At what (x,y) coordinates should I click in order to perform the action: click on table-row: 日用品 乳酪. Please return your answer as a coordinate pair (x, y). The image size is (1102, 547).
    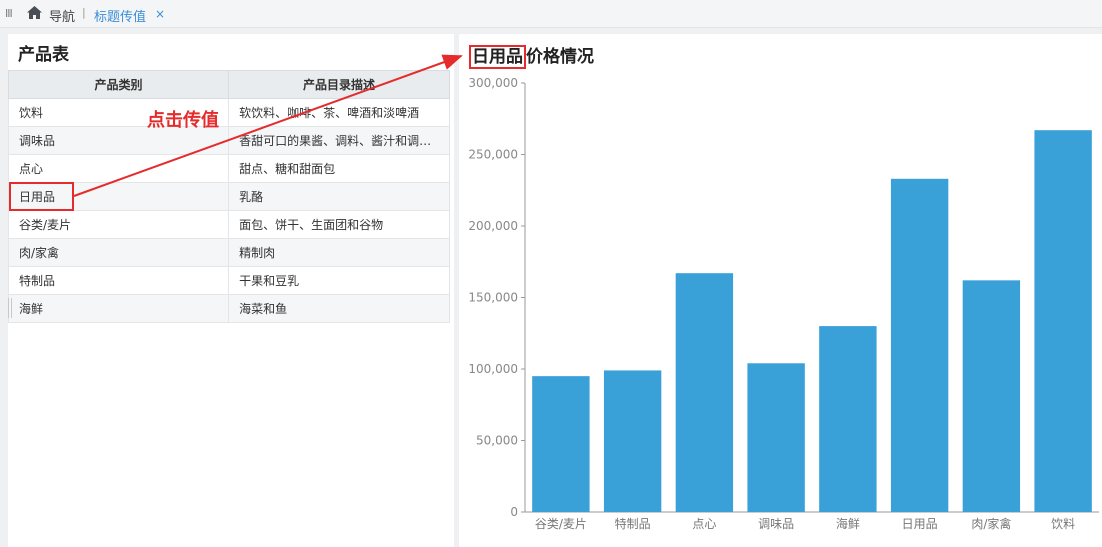
    Looking at the image, I should click on (228, 196).